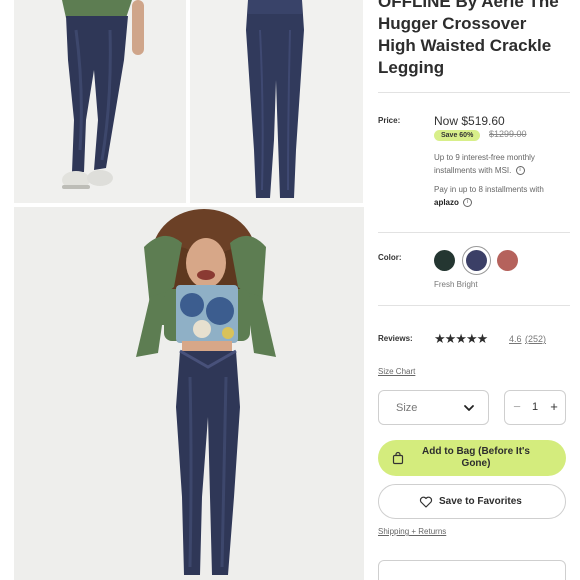  I want to click on heart-icon, so click(426, 502).